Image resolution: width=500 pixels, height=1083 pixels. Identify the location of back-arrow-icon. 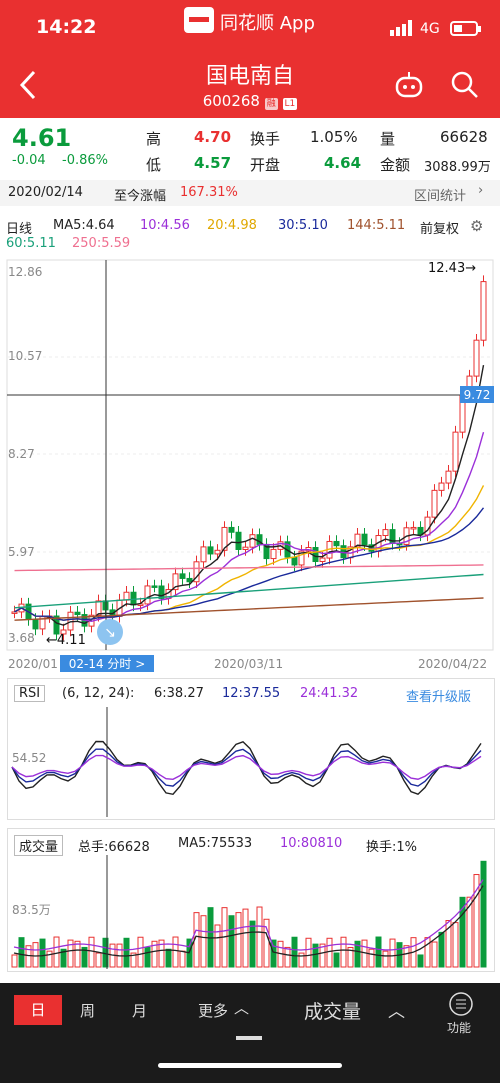
(28, 87).